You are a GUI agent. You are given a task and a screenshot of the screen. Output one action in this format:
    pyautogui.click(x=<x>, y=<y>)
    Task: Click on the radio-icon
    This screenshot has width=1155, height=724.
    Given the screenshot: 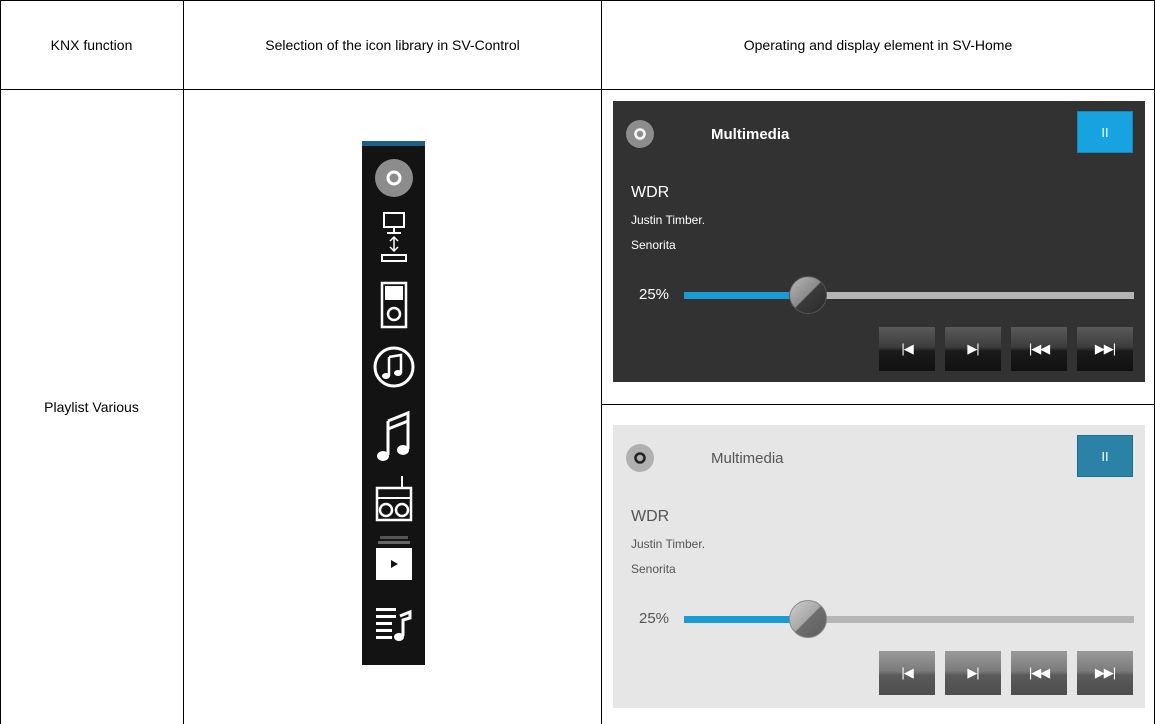 What is the action you would take?
    pyautogui.click(x=393, y=499)
    